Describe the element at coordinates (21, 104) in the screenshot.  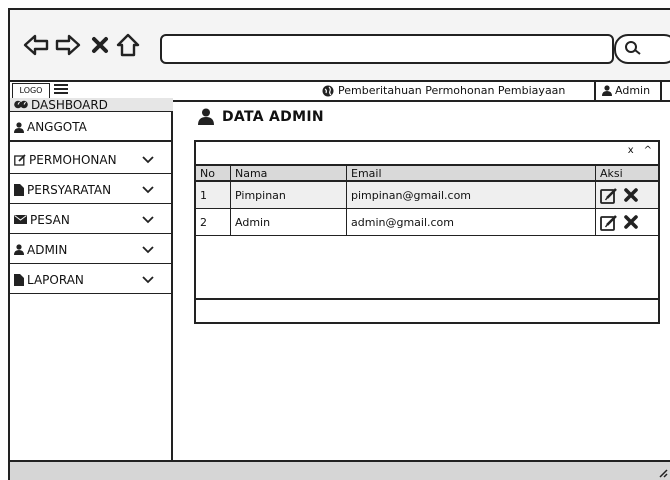
I see `dashboard-icon` at that location.